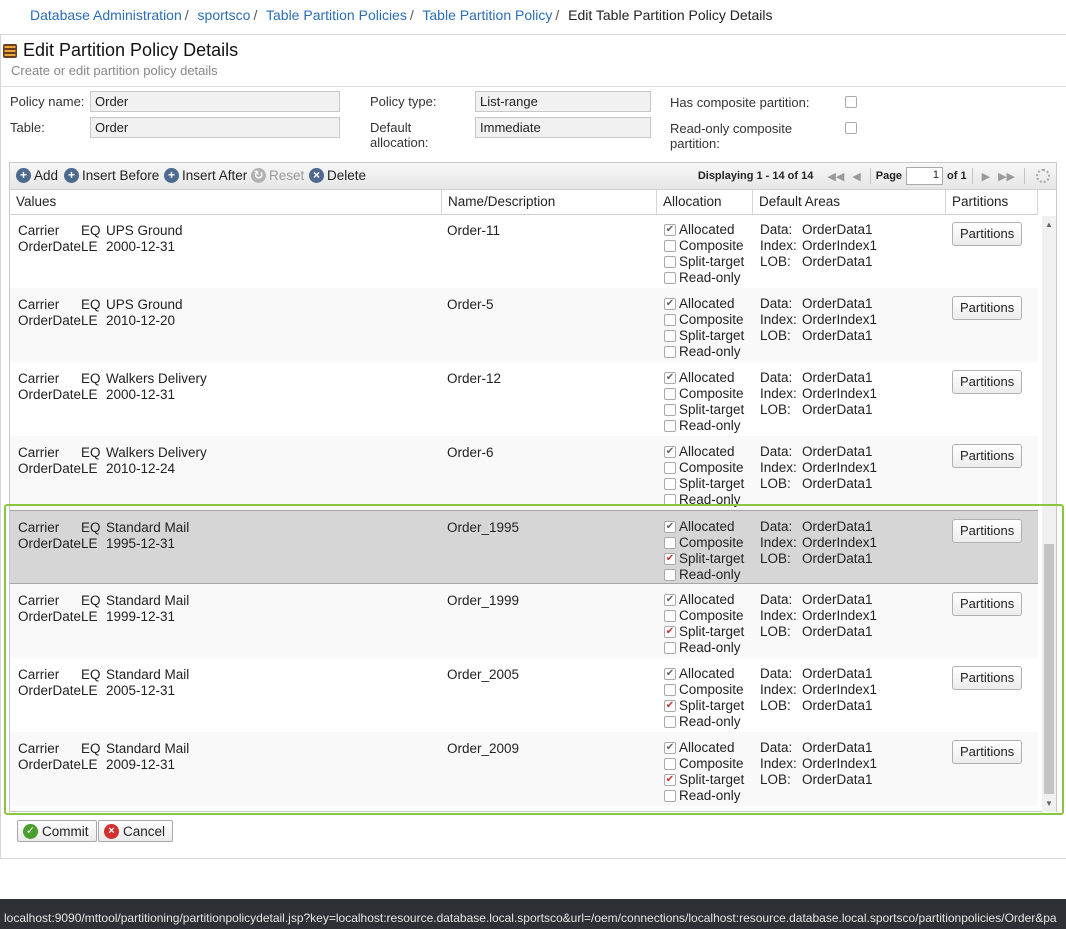 The image size is (1066, 929). I want to click on reset-button: ↻ Reset, so click(277, 175).